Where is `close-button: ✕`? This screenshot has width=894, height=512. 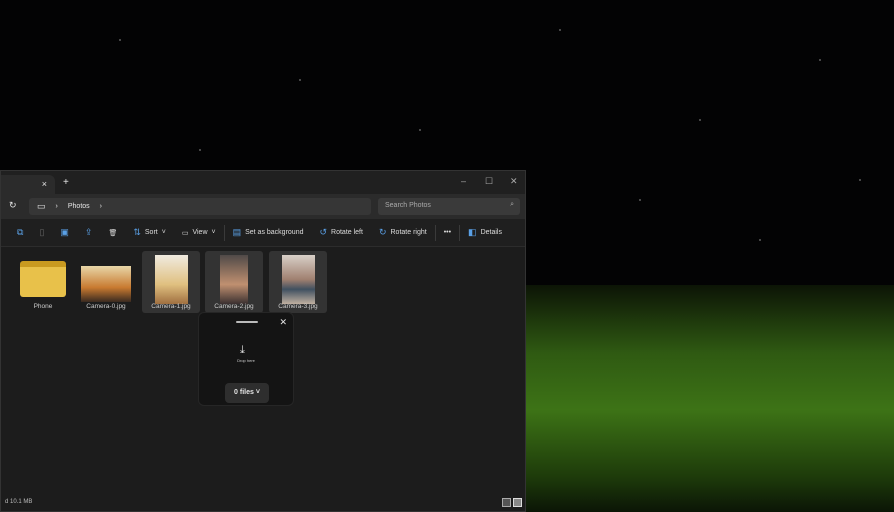 close-button: ✕ is located at coordinates (514, 181).